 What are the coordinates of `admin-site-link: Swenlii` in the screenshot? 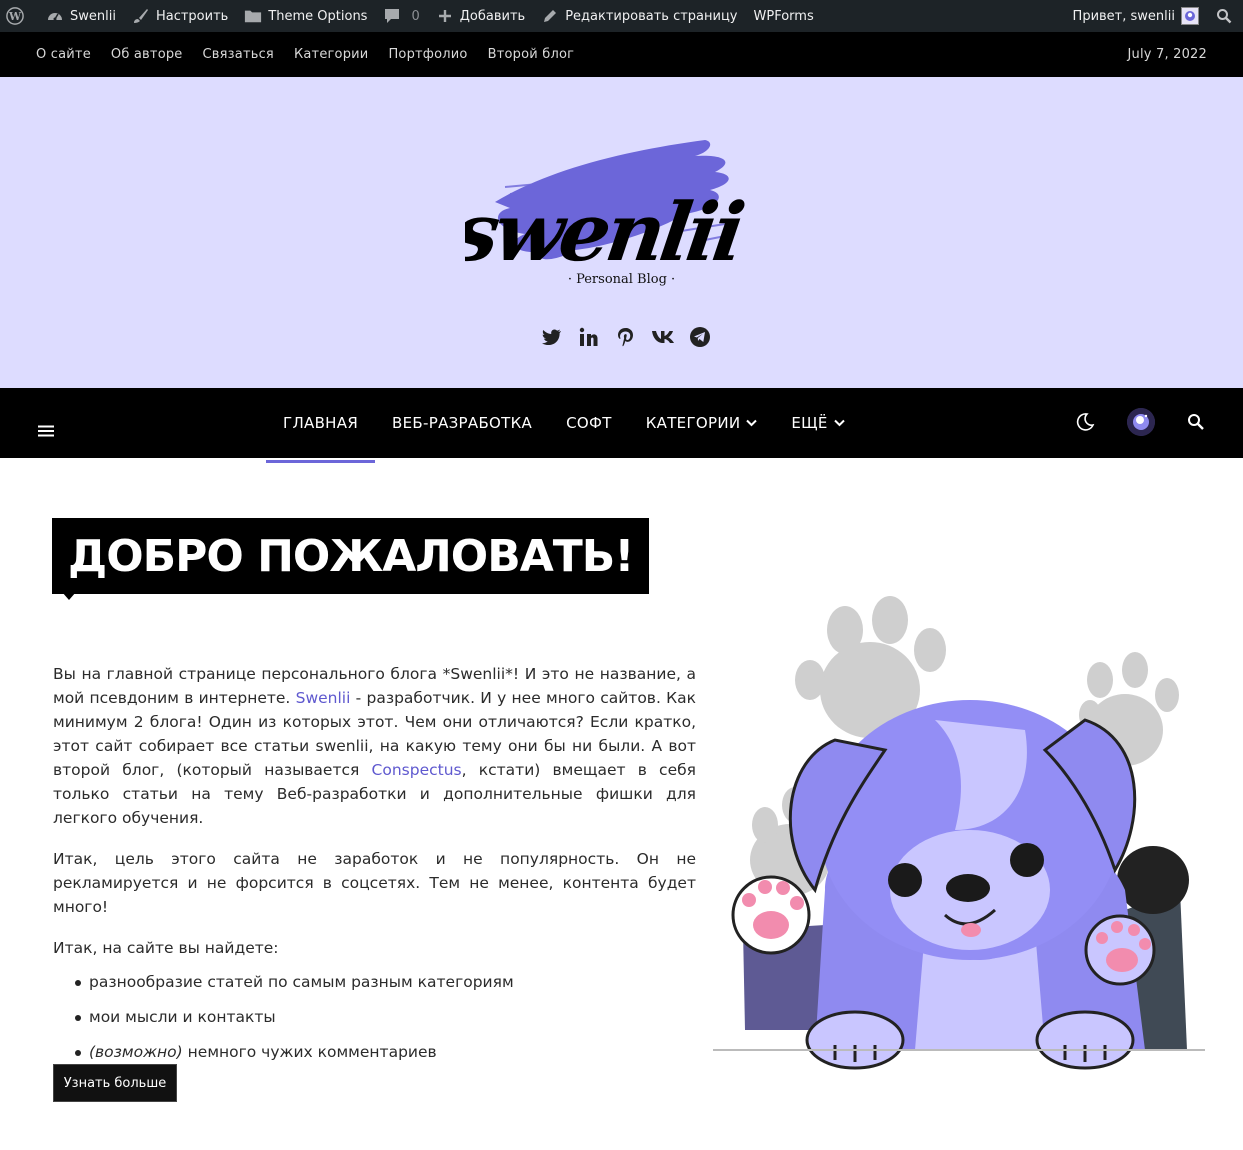 It's located at (81, 16).